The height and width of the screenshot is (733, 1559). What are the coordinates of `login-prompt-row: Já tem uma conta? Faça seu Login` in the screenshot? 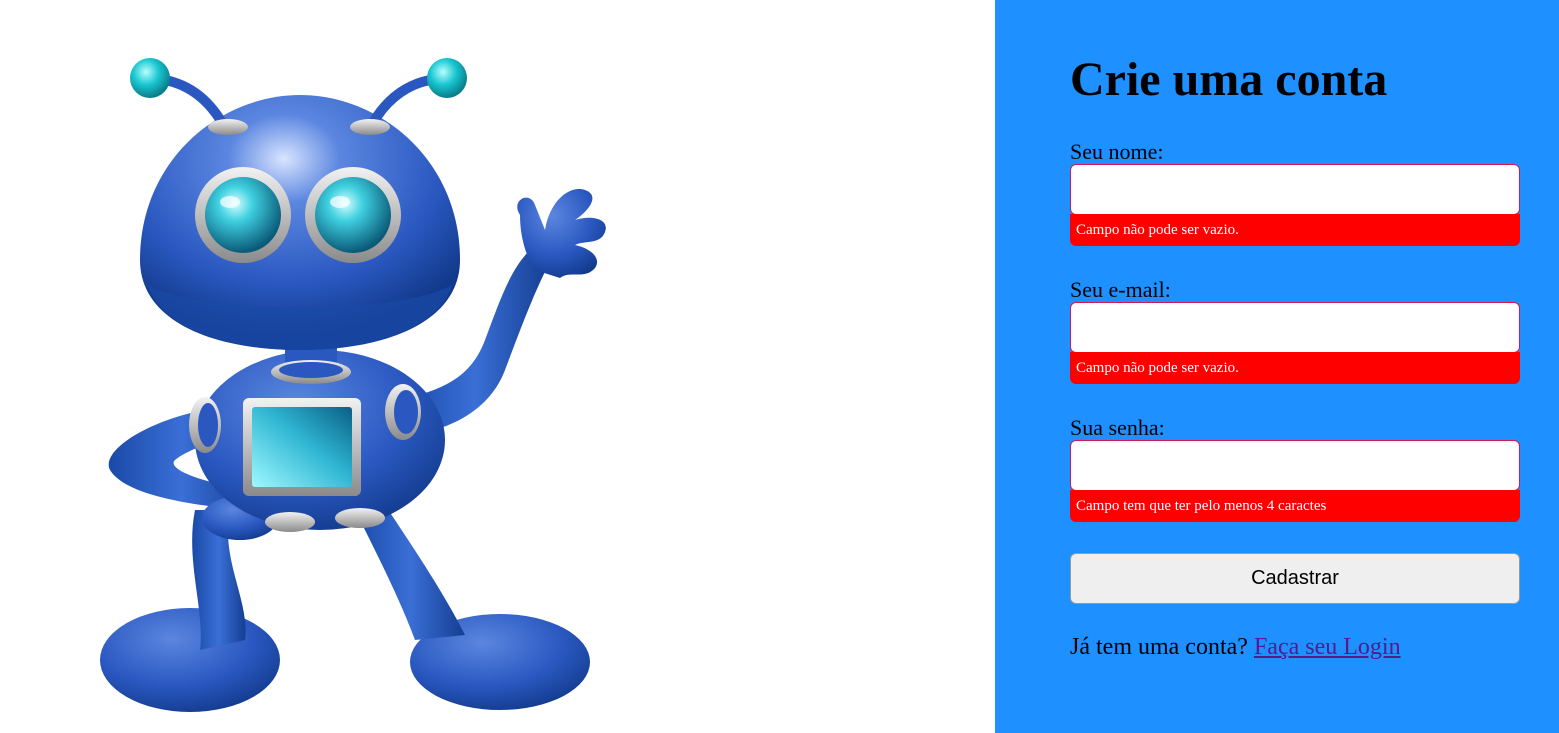 It's located at (1295, 647).